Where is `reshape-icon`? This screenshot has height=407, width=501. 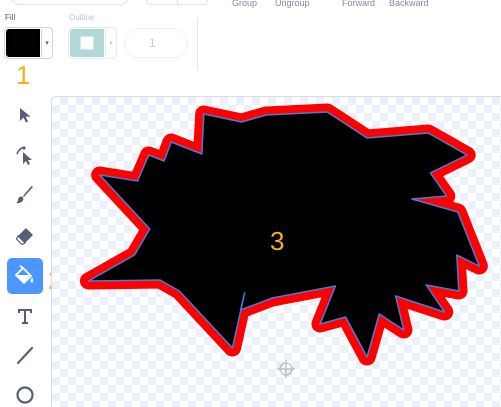
reshape-icon is located at coordinates (24, 155).